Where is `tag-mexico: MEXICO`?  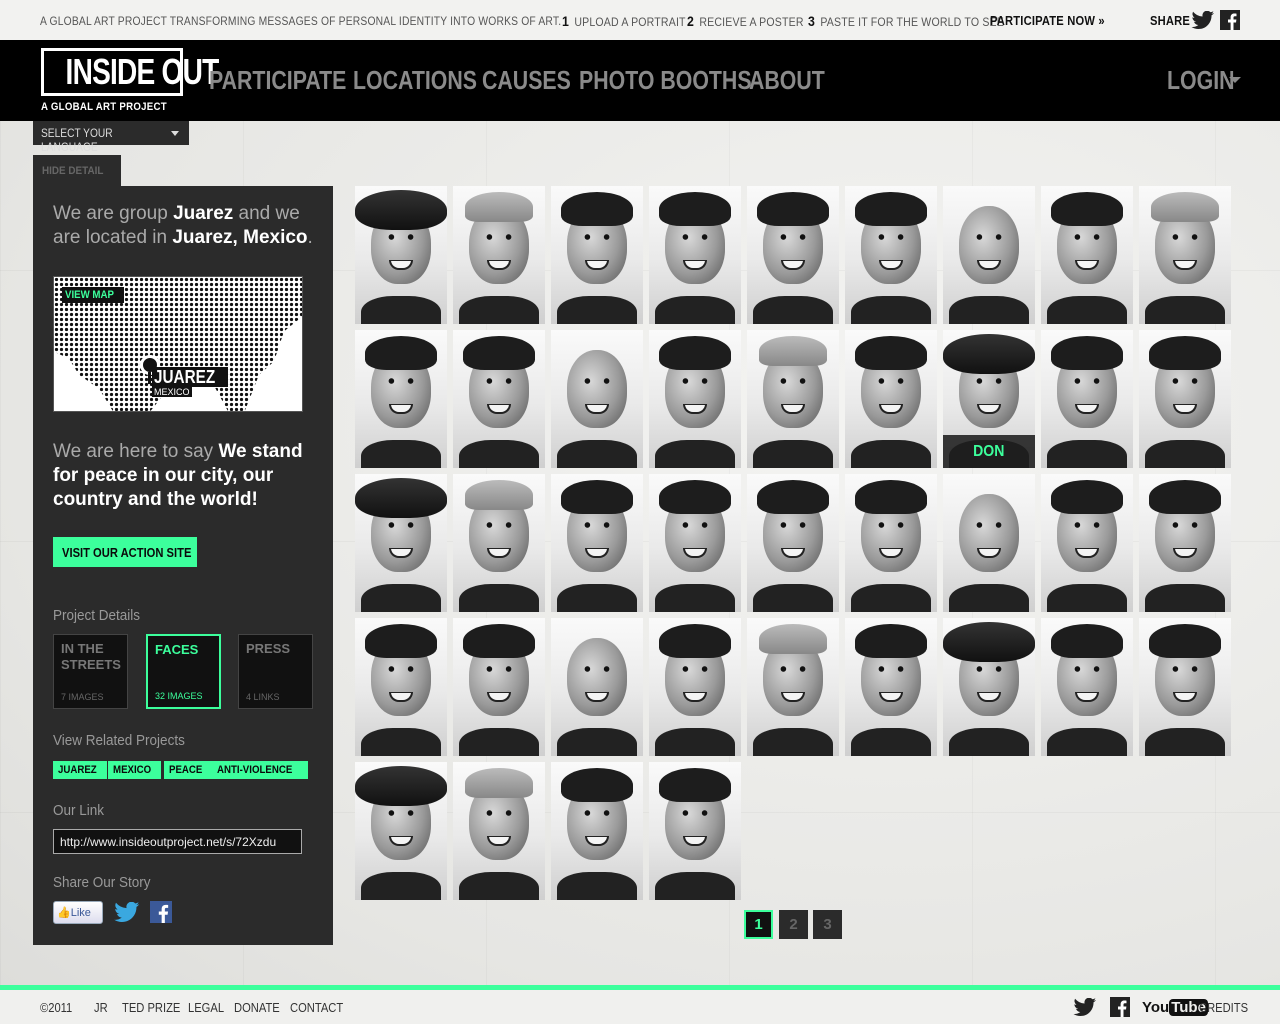
tag-mexico: MEXICO is located at coordinates (135, 770).